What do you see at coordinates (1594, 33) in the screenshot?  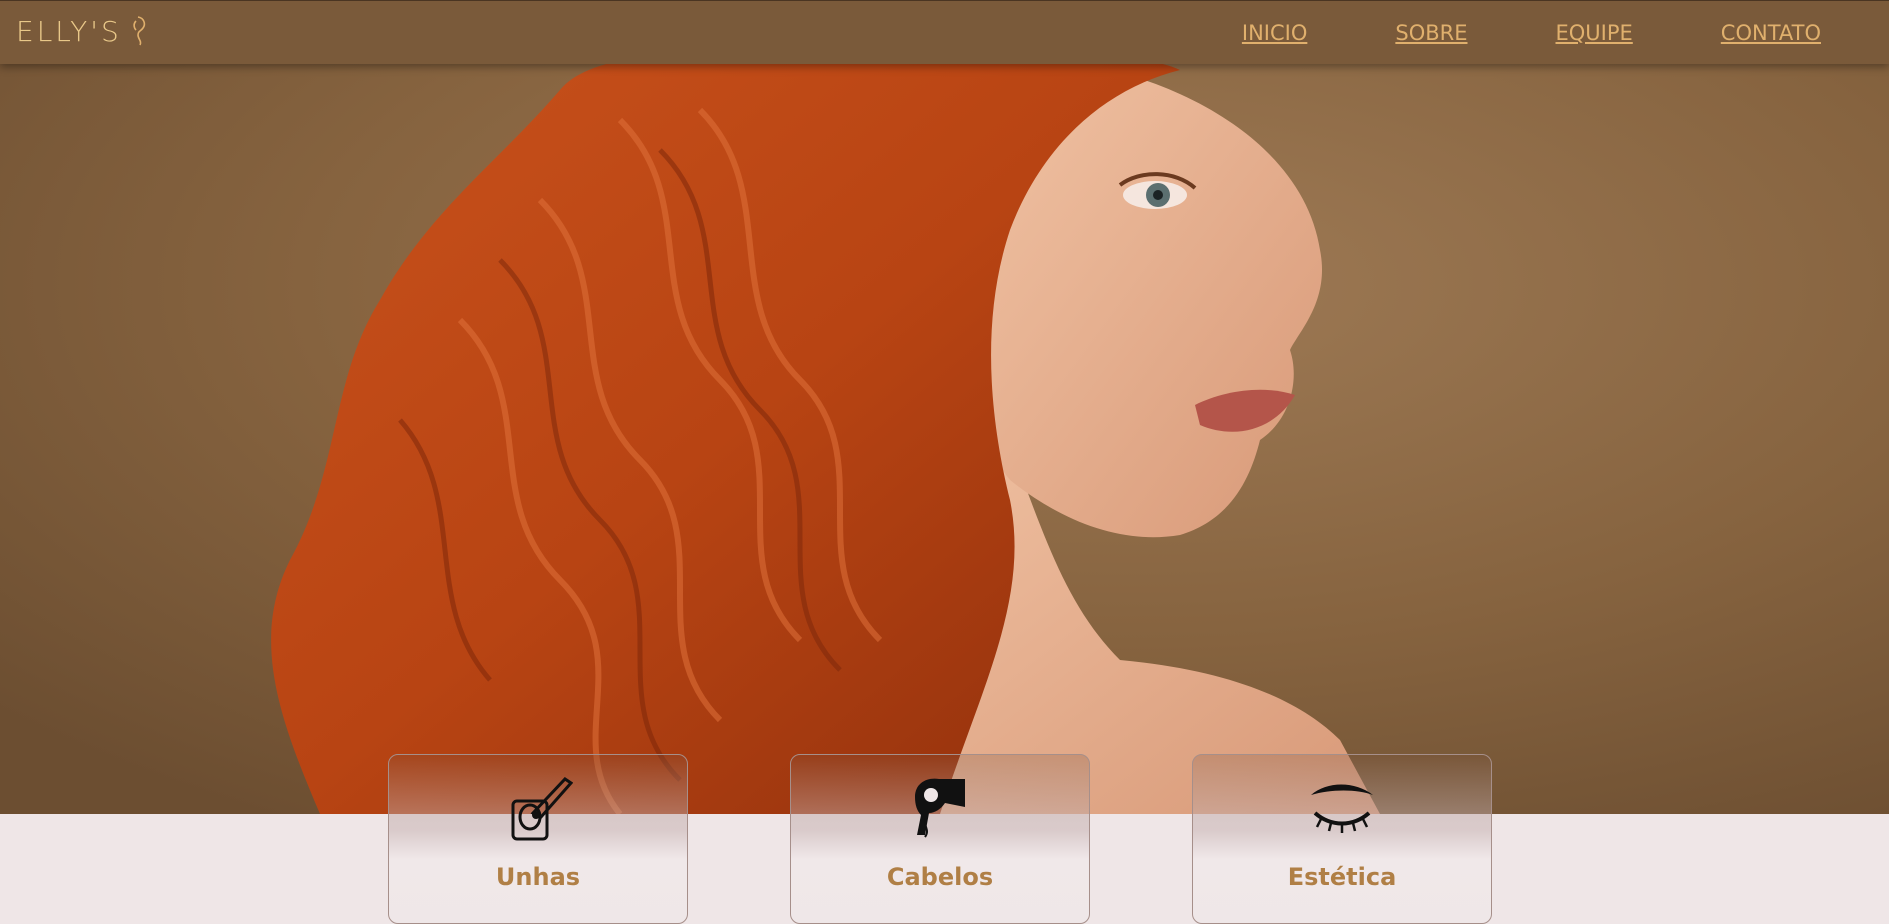 I see `nav-link-equipe: EQUIPE` at bounding box center [1594, 33].